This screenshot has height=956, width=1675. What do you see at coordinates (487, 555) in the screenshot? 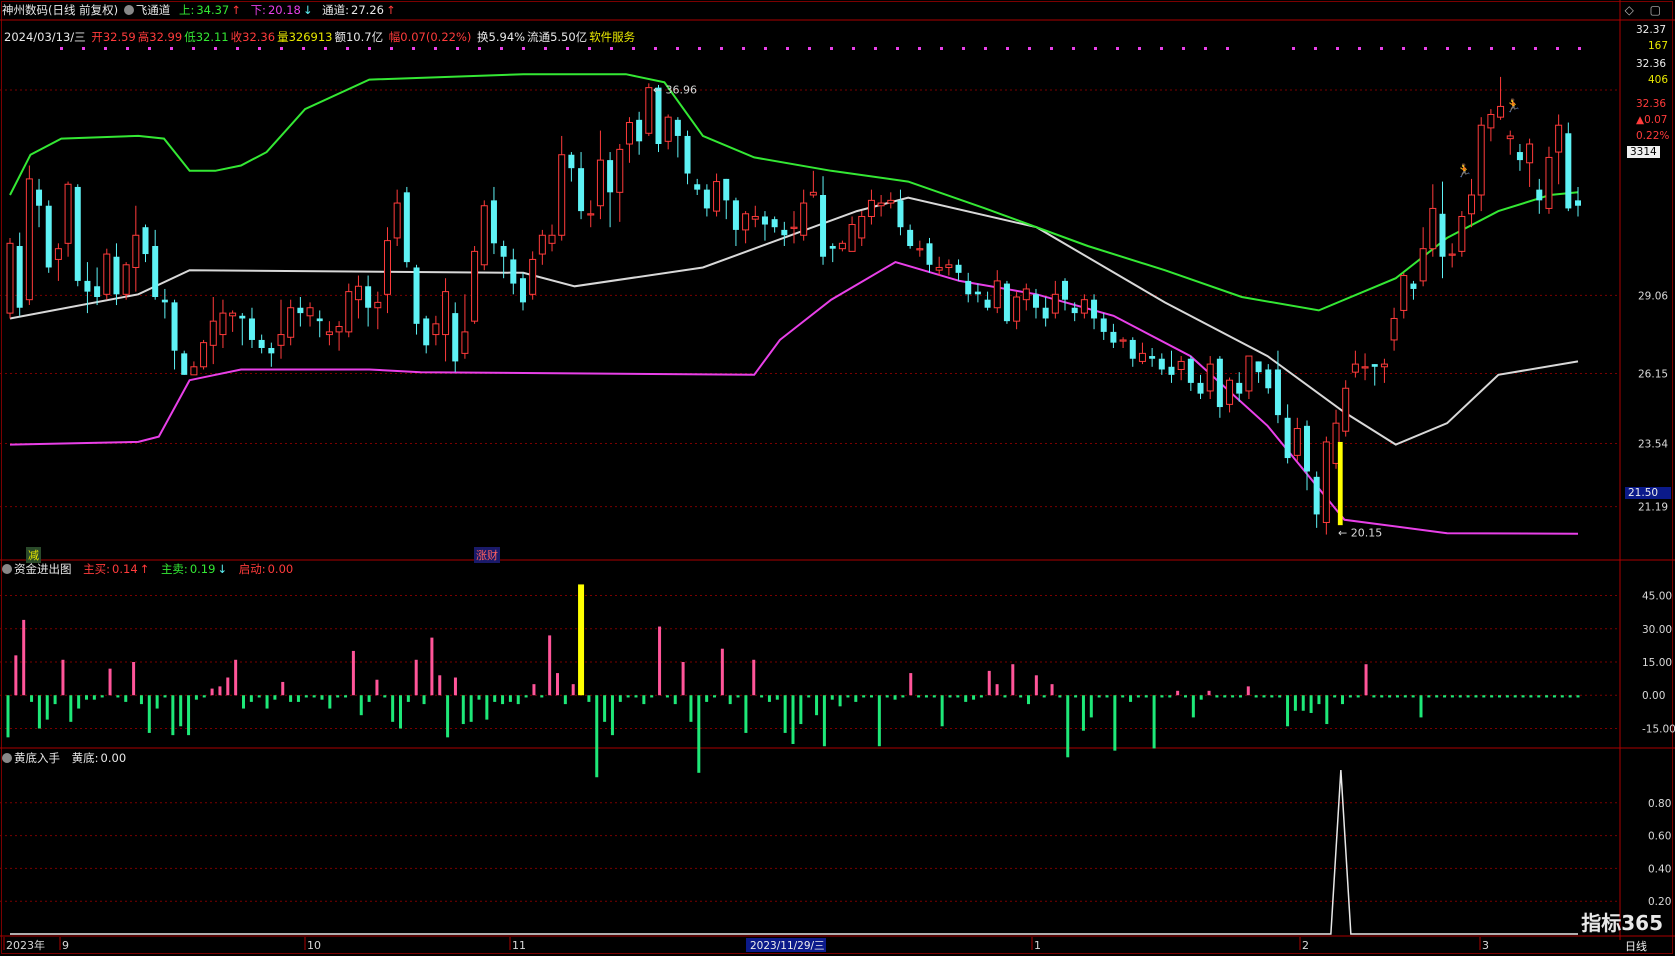
I see `tag-zhangcai: 涨财` at bounding box center [487, 555].